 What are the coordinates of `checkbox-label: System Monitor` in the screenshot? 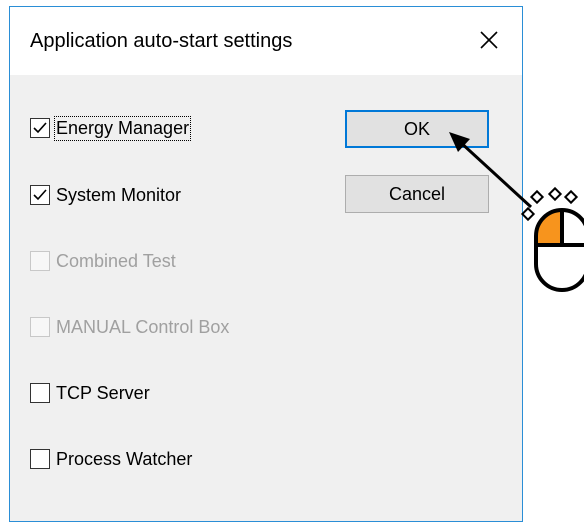 It's located at (119, 194).